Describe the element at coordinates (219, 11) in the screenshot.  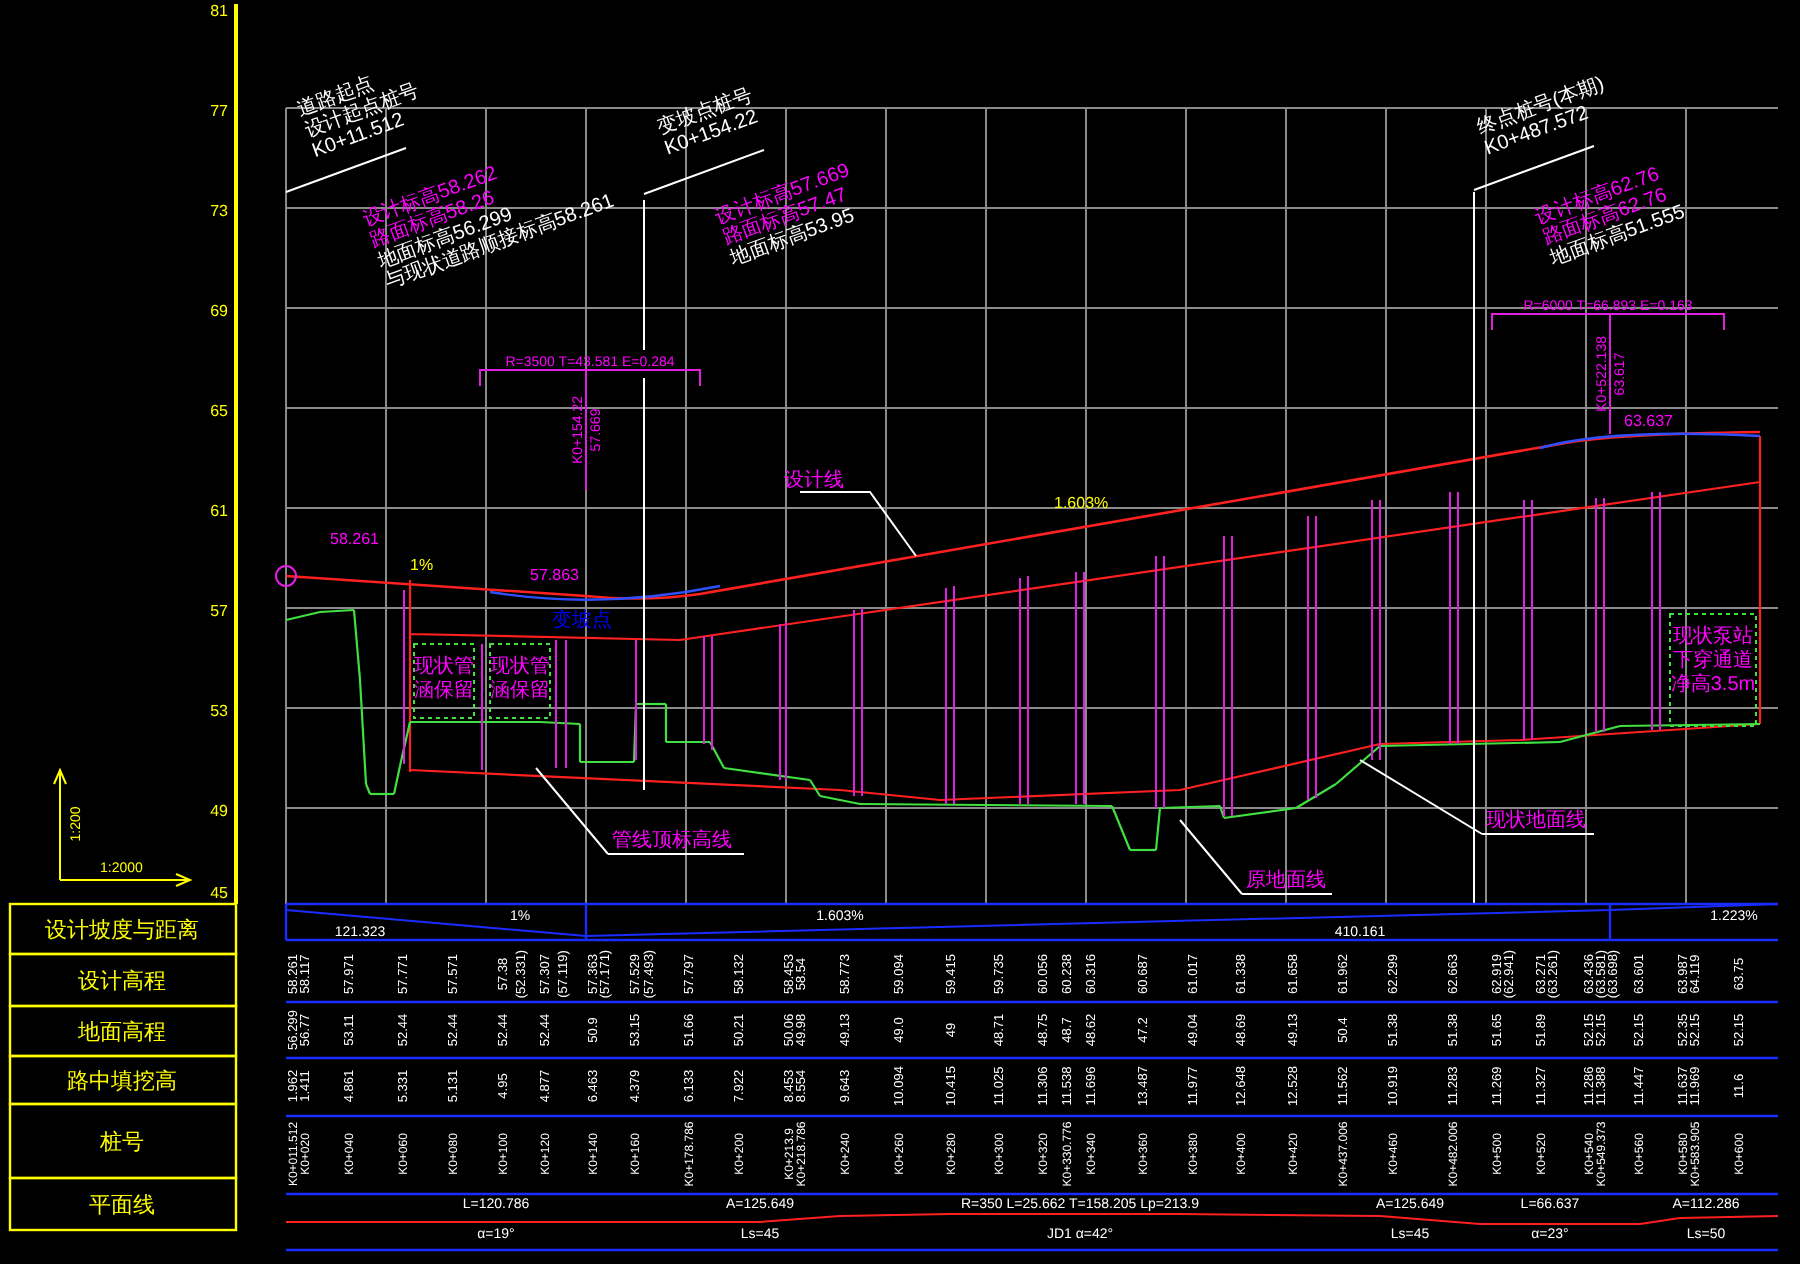
I see `axis-tick-label: 81` at that location.